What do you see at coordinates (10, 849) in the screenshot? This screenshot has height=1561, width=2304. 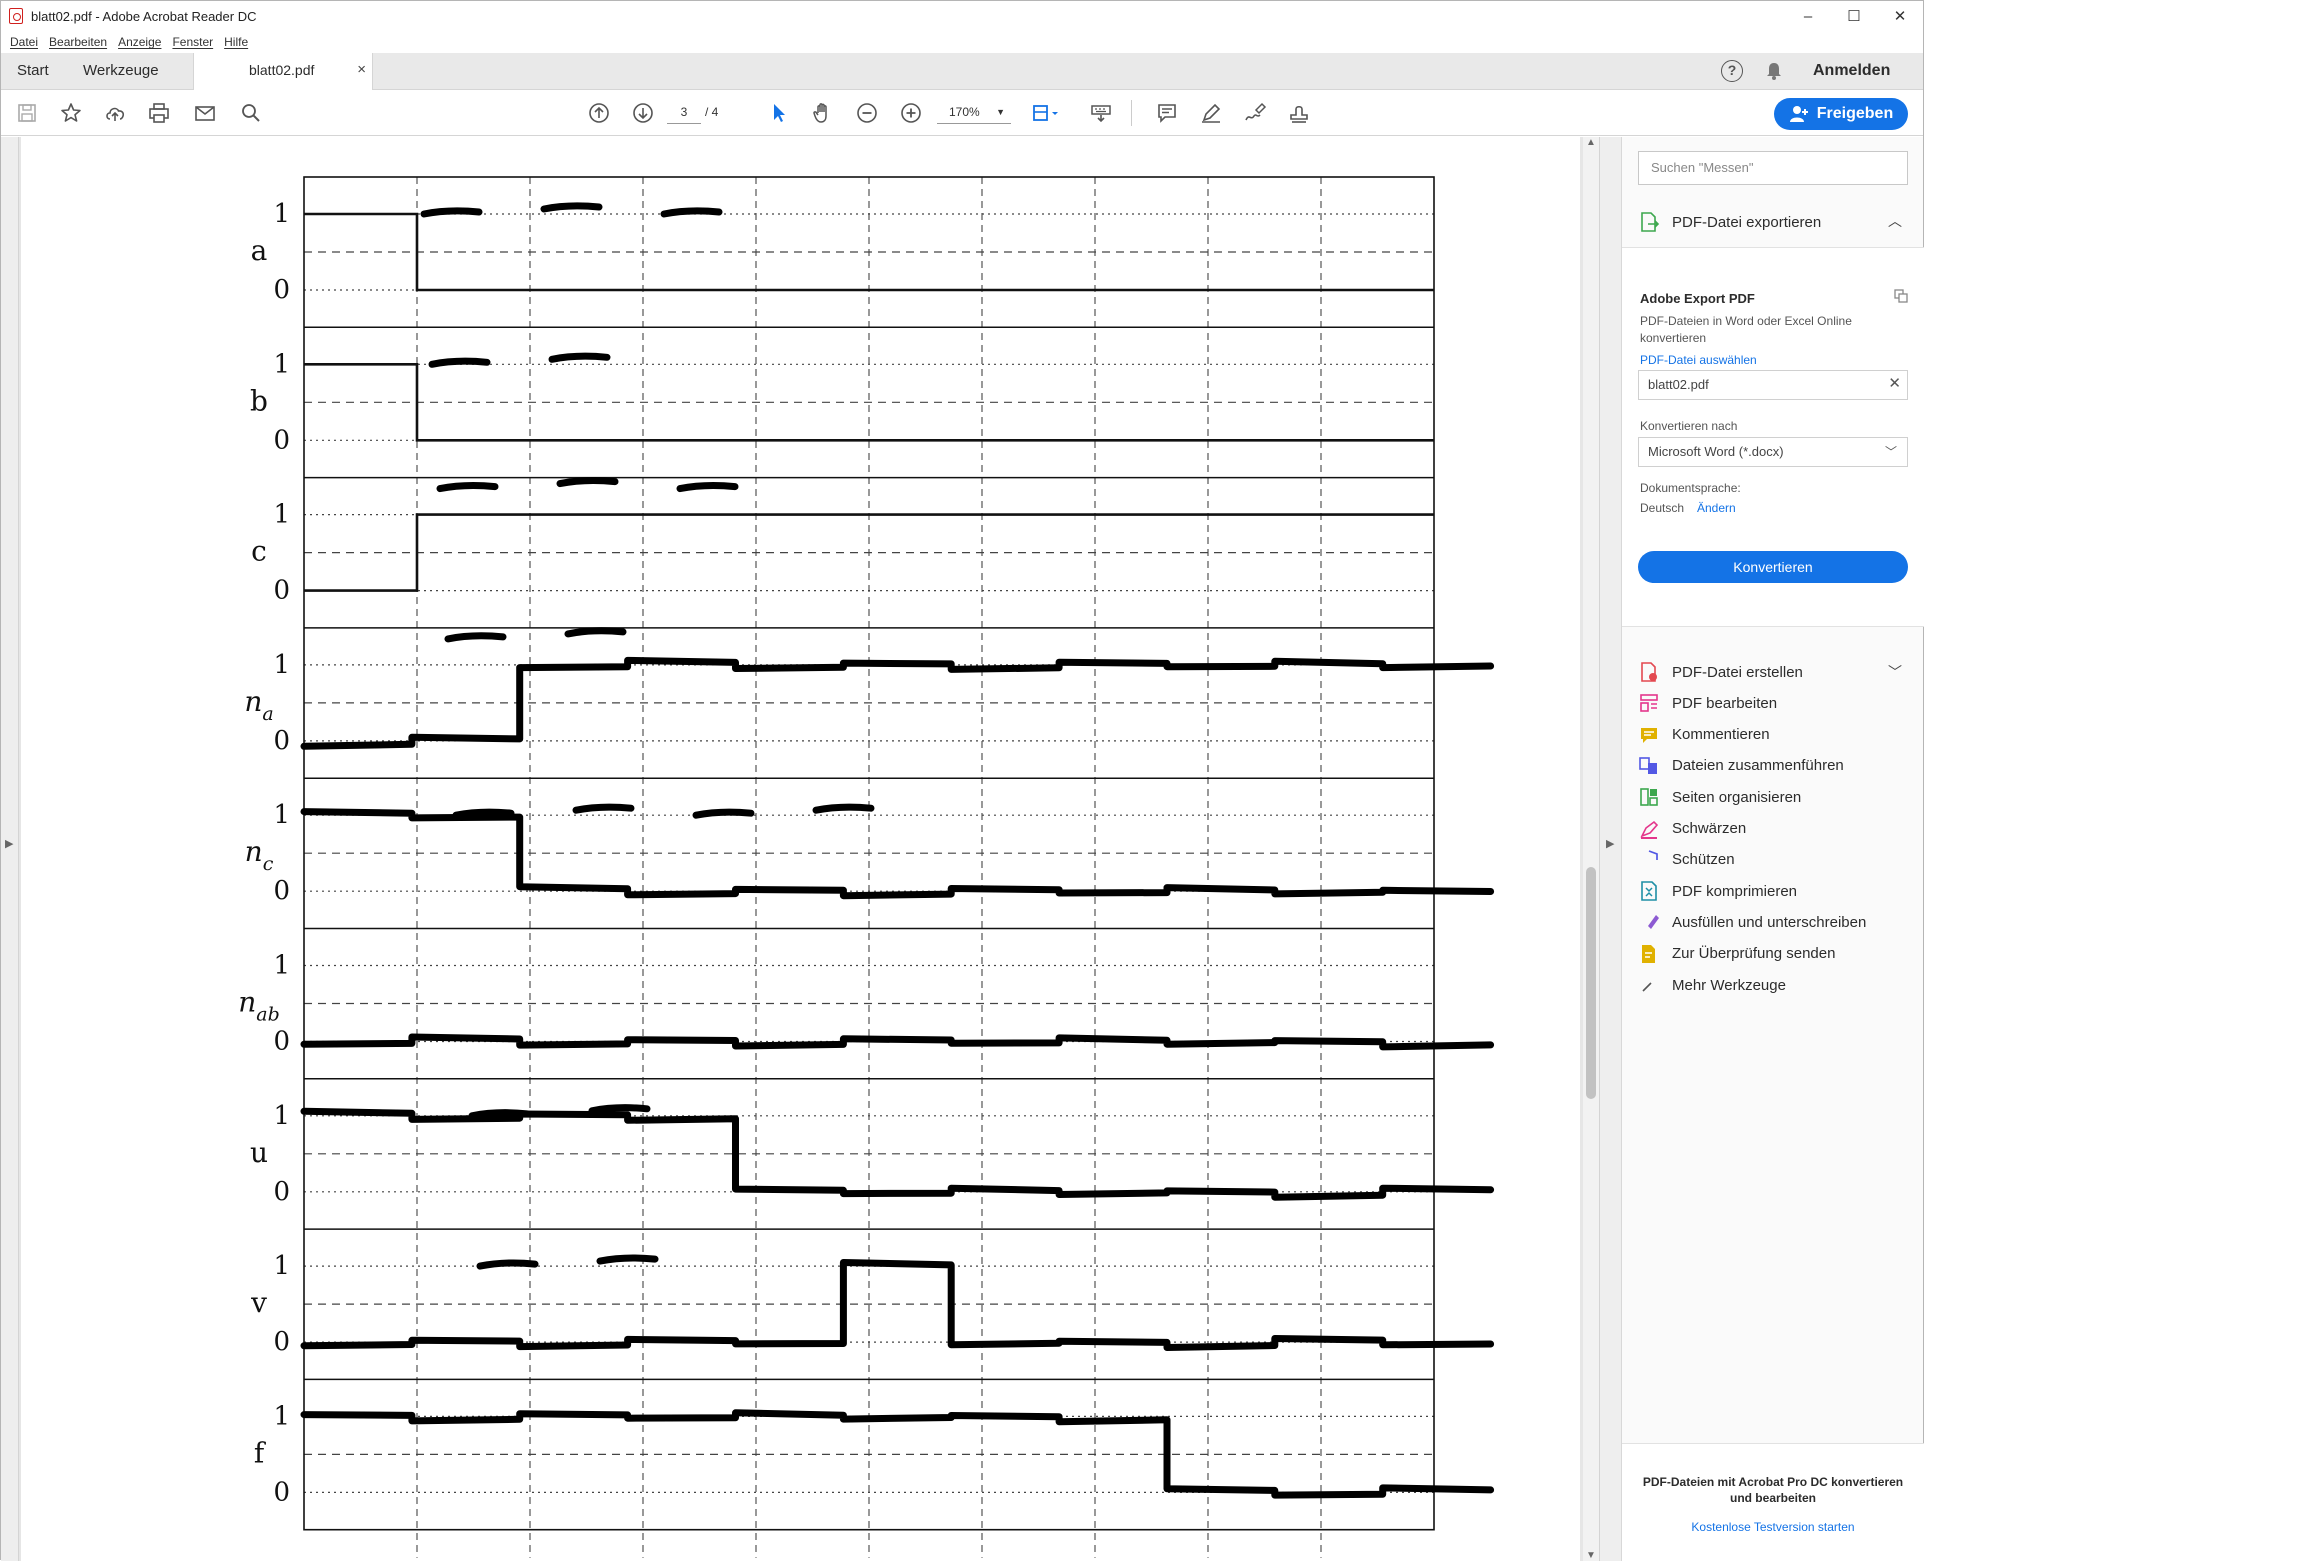 I see `left-pane-toggle: ▶` at bounding box center [10, 849].